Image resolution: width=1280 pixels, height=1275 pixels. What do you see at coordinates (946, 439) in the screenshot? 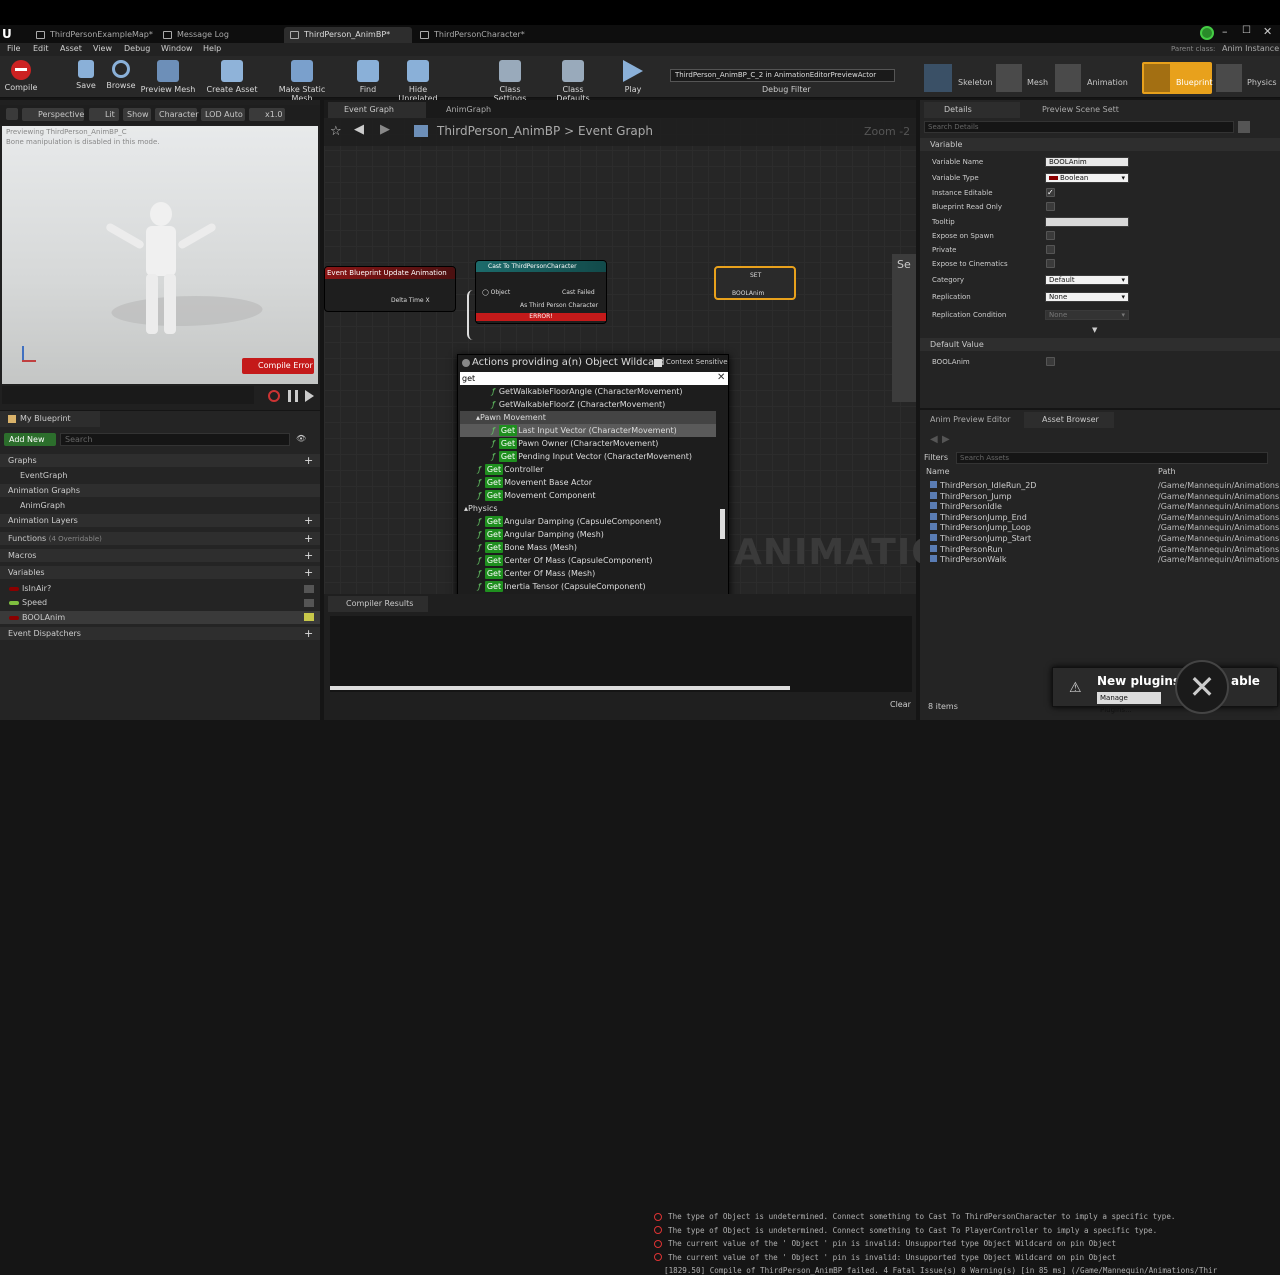
I see `forward-icon: ▶` at bounding box center [946, 439].